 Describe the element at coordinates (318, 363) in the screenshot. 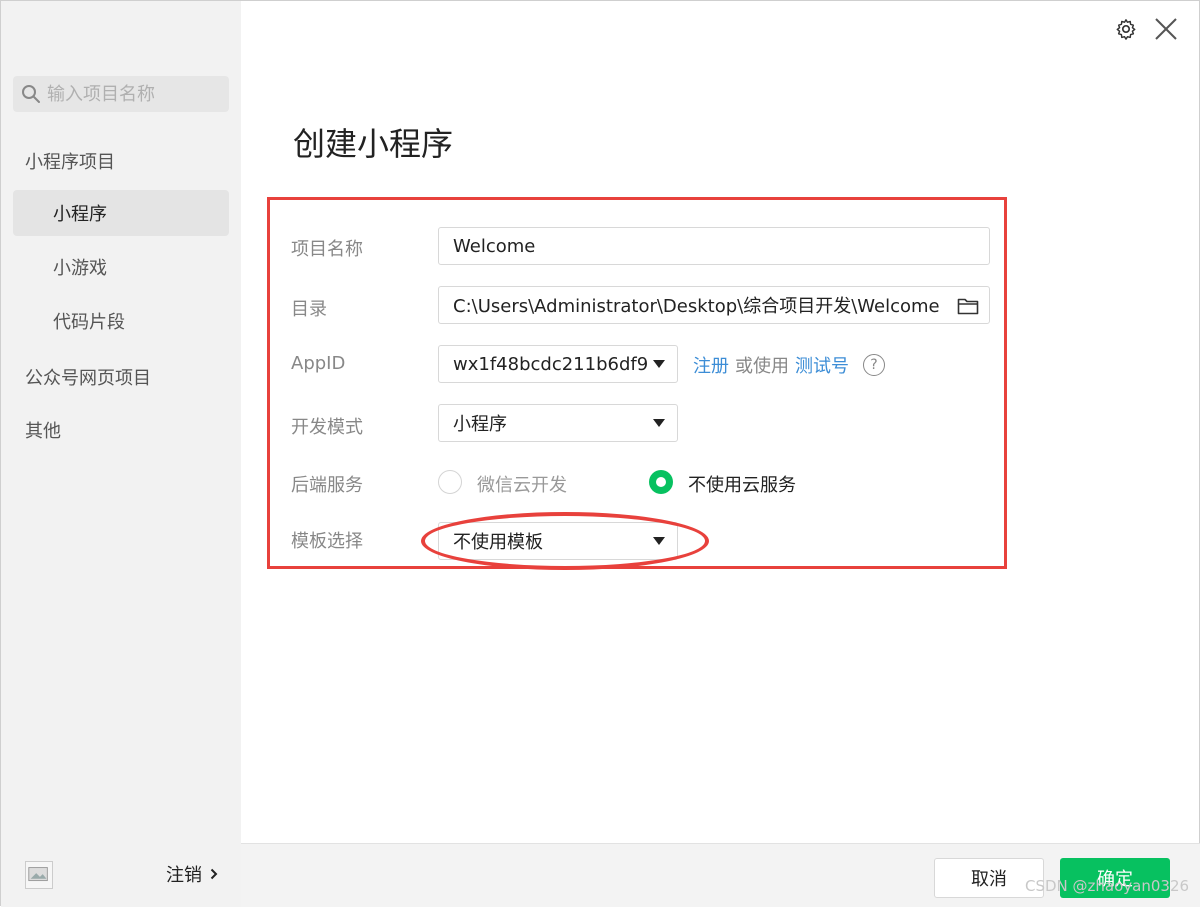

I see `appid-label: AppID` at that location.